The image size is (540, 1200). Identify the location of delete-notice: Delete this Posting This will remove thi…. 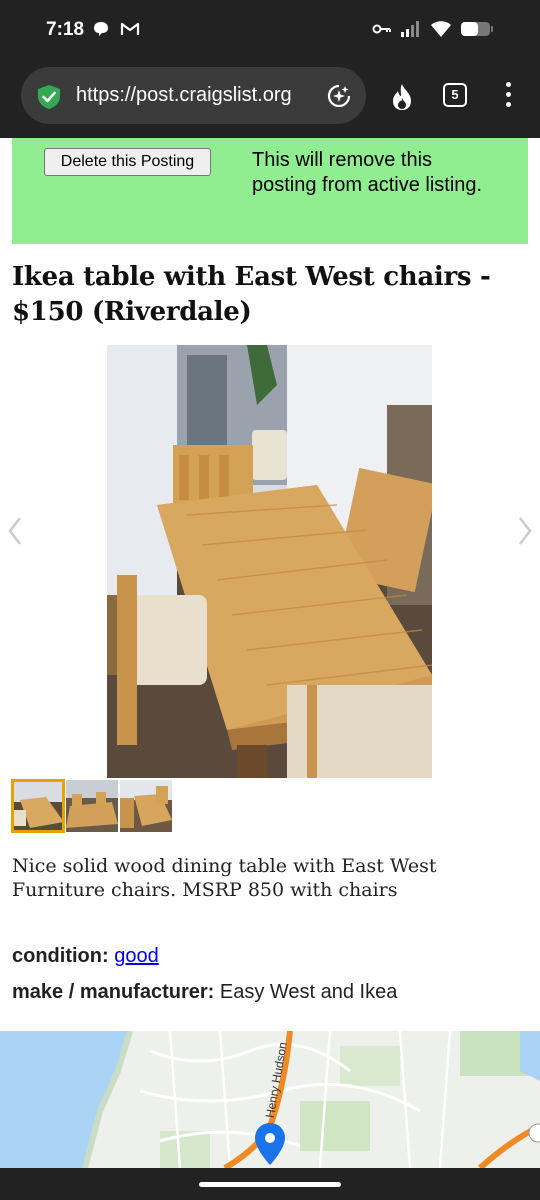
(270, 191).